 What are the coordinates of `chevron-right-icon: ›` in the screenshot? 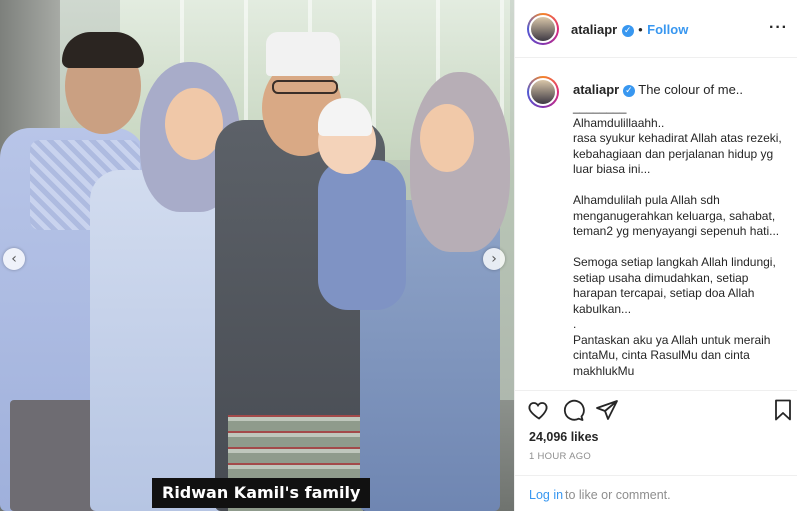 It's located at (494, 259).